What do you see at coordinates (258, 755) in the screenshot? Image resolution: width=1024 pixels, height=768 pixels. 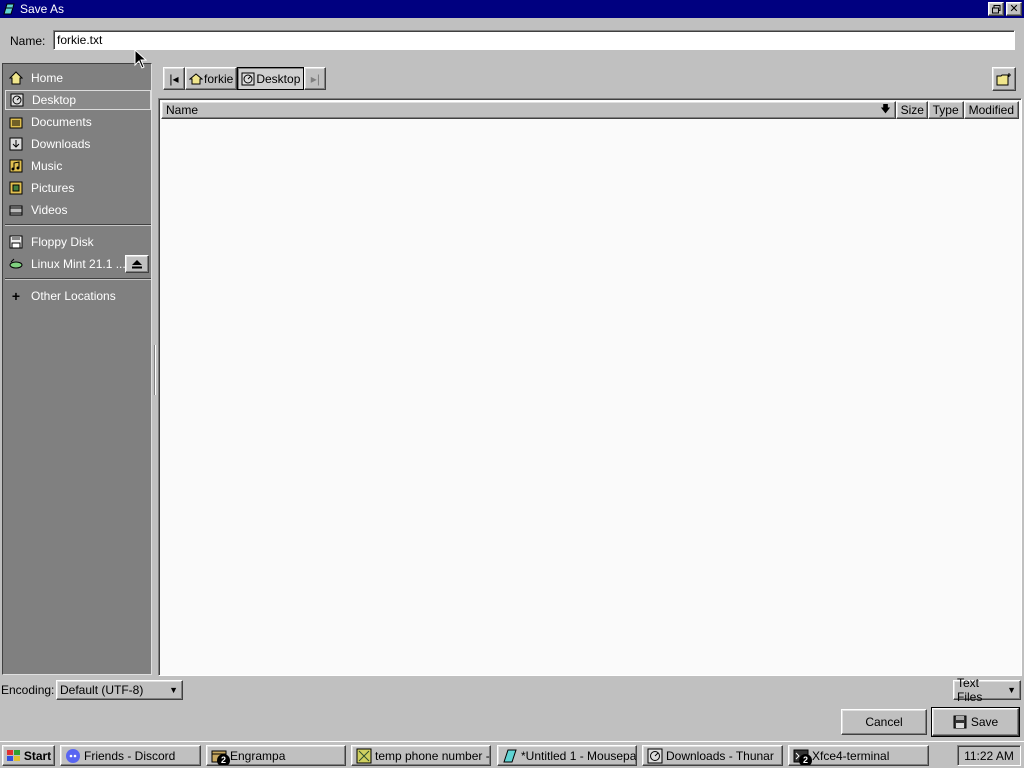 I see `task-label: Engrampa` at bounding box center [258, 755].